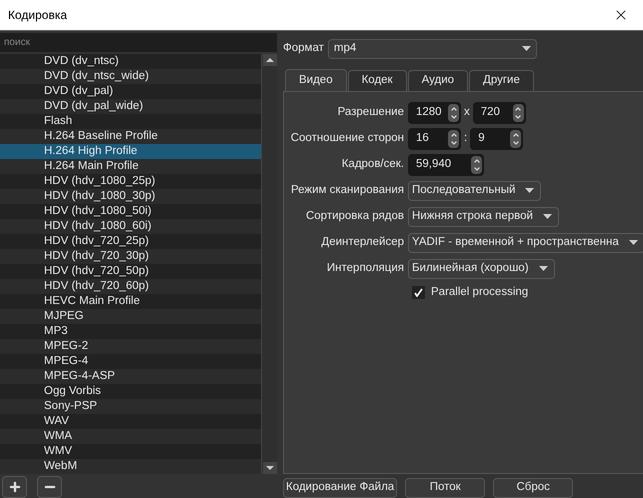  I want to click on preset-item: H.264 High Profile, so click(130, 151).